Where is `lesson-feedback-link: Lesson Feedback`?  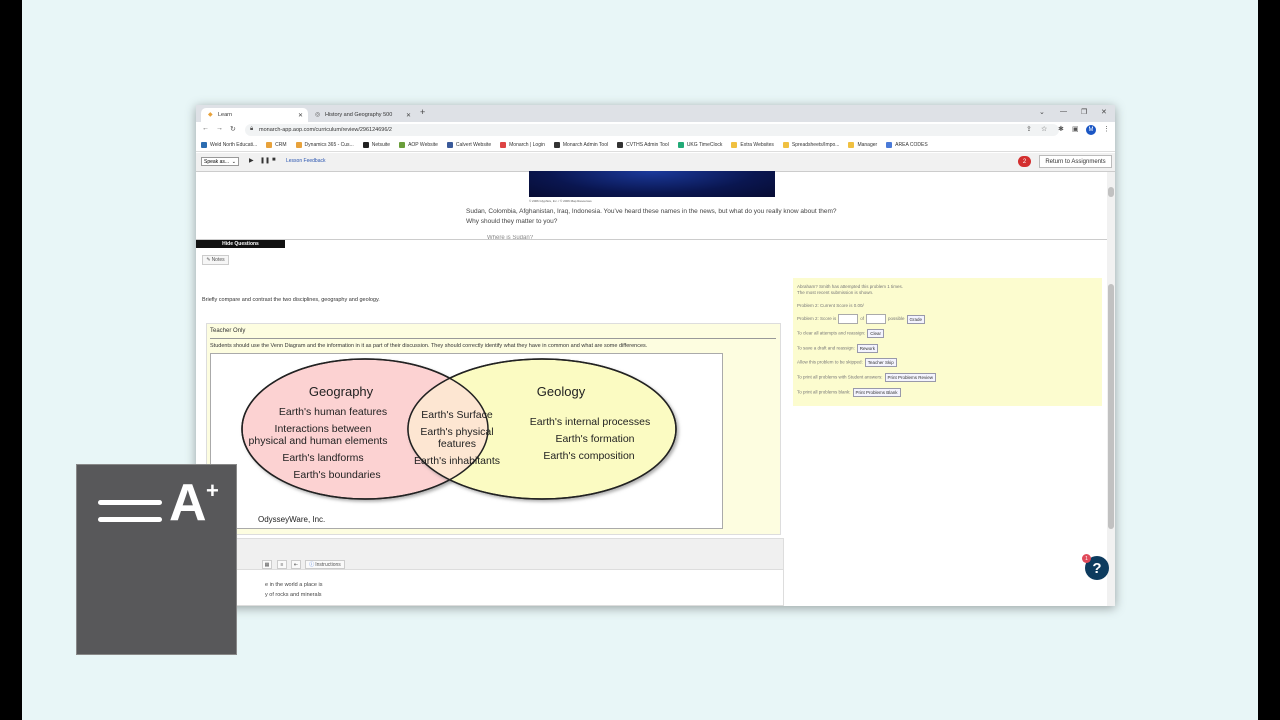
lesson-feedback-link: Lesson Feedback is located at coordinates (305, 161).